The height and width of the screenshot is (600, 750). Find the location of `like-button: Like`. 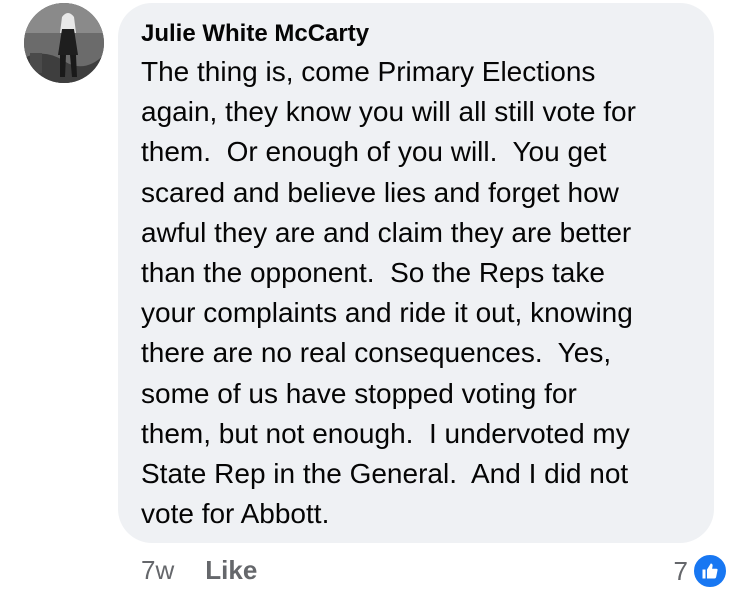

like-button: Like is located at coordinates (231, 570).